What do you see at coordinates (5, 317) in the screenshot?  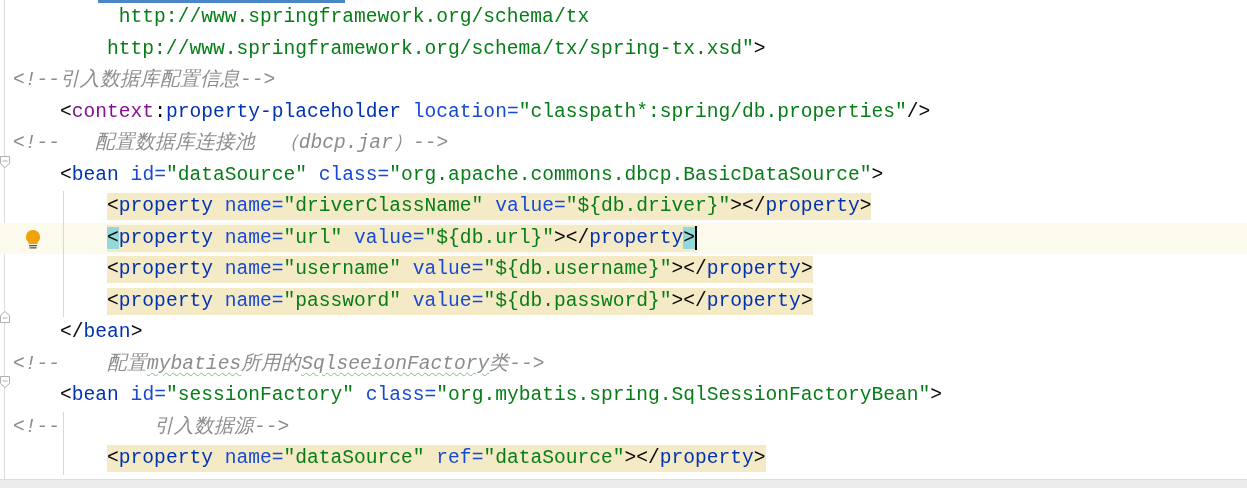 I see `fold-end-icon` at bounding box center [5, 317].